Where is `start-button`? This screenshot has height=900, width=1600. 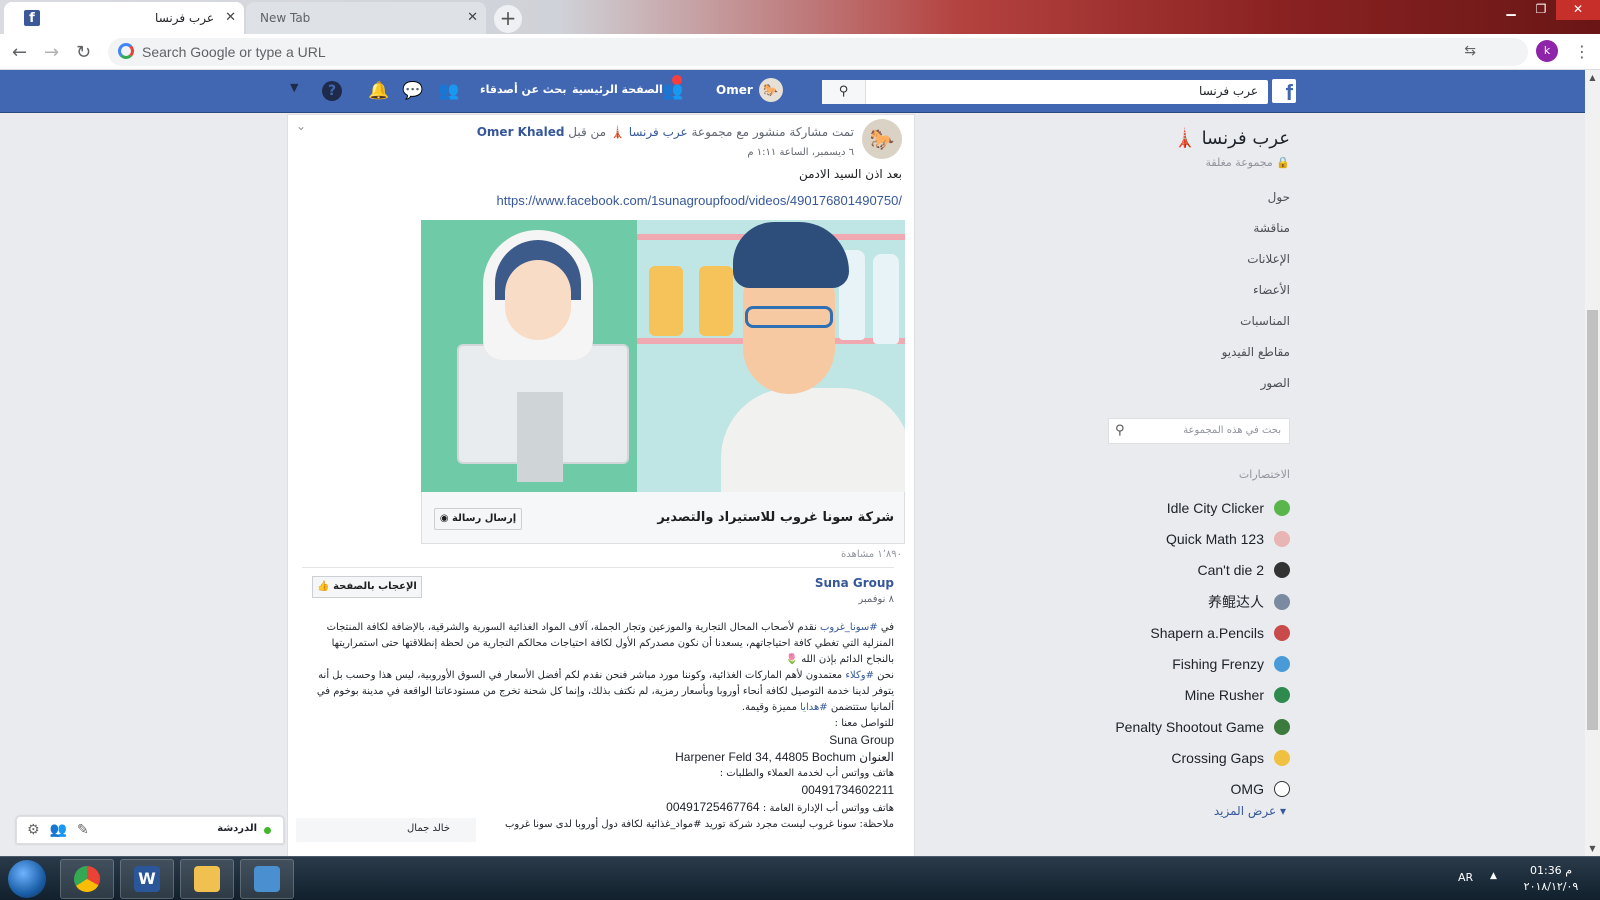 start-button is located at coordinates (27, 879).